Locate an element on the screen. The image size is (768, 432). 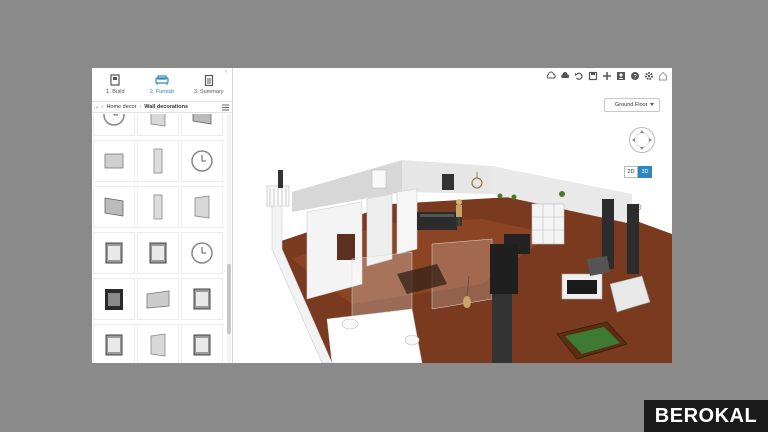
cloud-open-icon is located at coordinates (565, 76).